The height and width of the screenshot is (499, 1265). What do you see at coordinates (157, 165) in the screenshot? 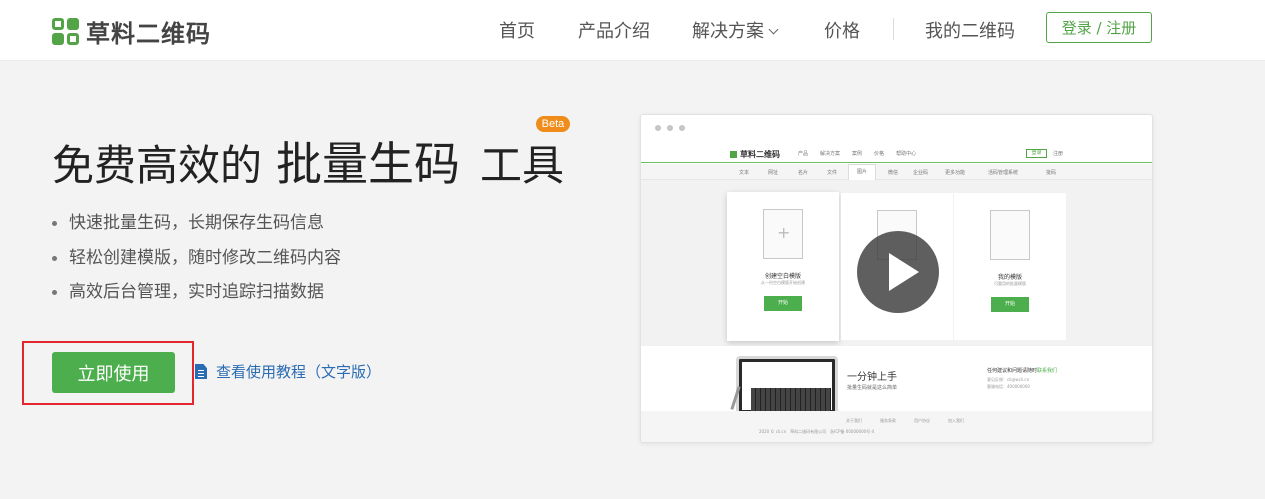
I see `hero-title-part1: 免费高效的` at bounding box center [157, 165].